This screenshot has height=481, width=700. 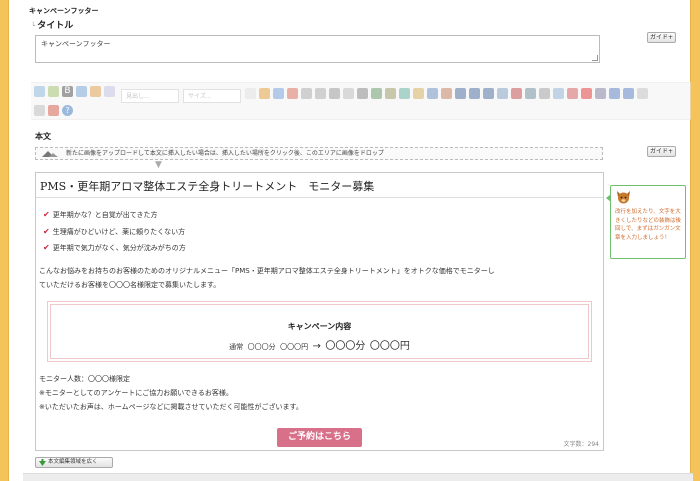 What do you see at coordinates (581, 444) in the screenshot?
I see `char-count: 文字数：294` at bounding box center [581, 444].